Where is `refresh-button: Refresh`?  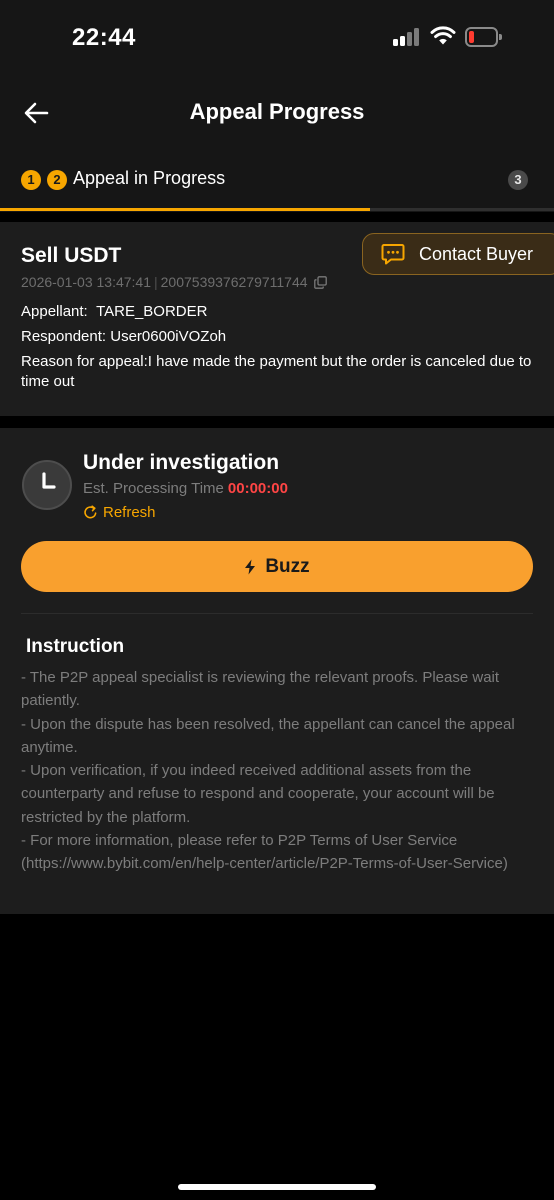
refresh-button: Refresh is located at coordinates (119, 512).